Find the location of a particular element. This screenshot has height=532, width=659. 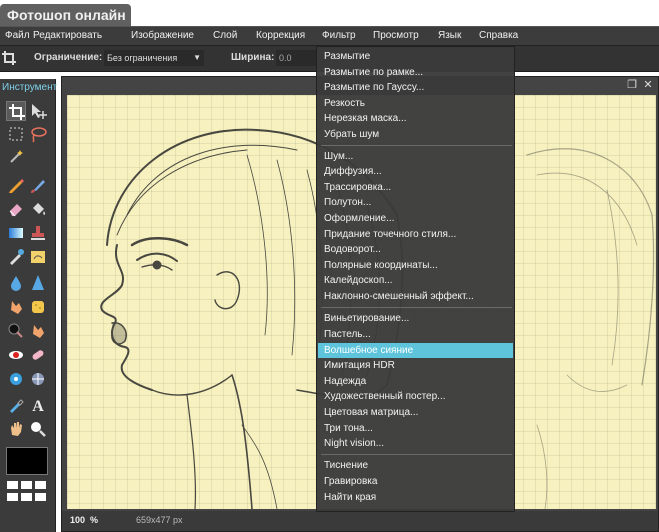

menu-edit: Редактировать is located at coordinates (67, 36).